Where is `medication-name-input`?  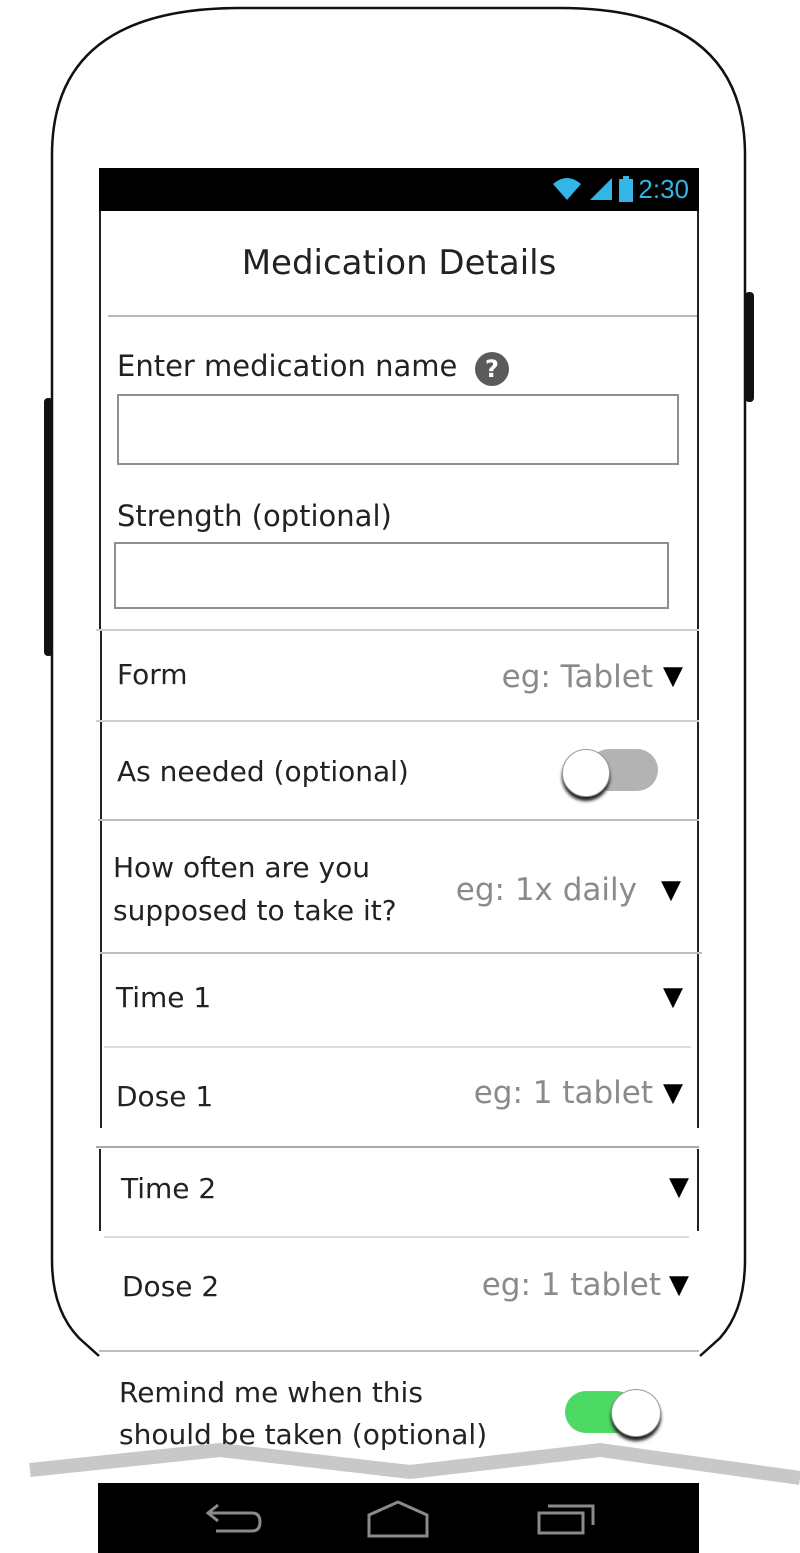
medication-name-input is located at coordinates (398, 429).